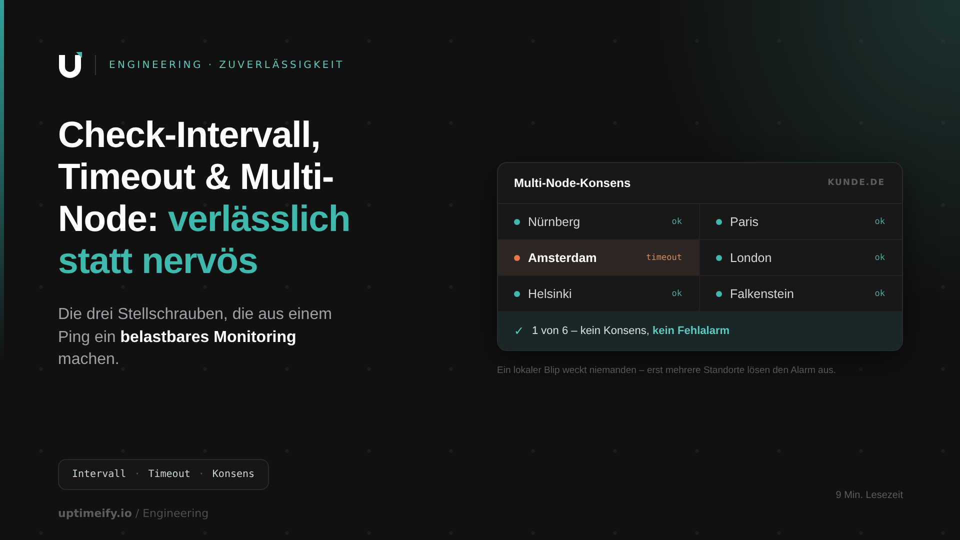  What do you see at coordinates (572, 183) in the screenshot?
I see `card-title: Multi-Node-Konsens` at bounding box center [572, 183].